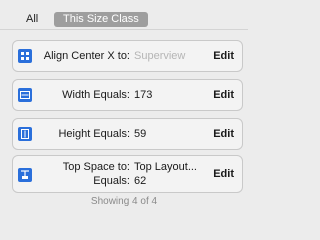  I want to click on constraint-align-center-x: Align Center X to: Superview Edit, so click(127, 56).